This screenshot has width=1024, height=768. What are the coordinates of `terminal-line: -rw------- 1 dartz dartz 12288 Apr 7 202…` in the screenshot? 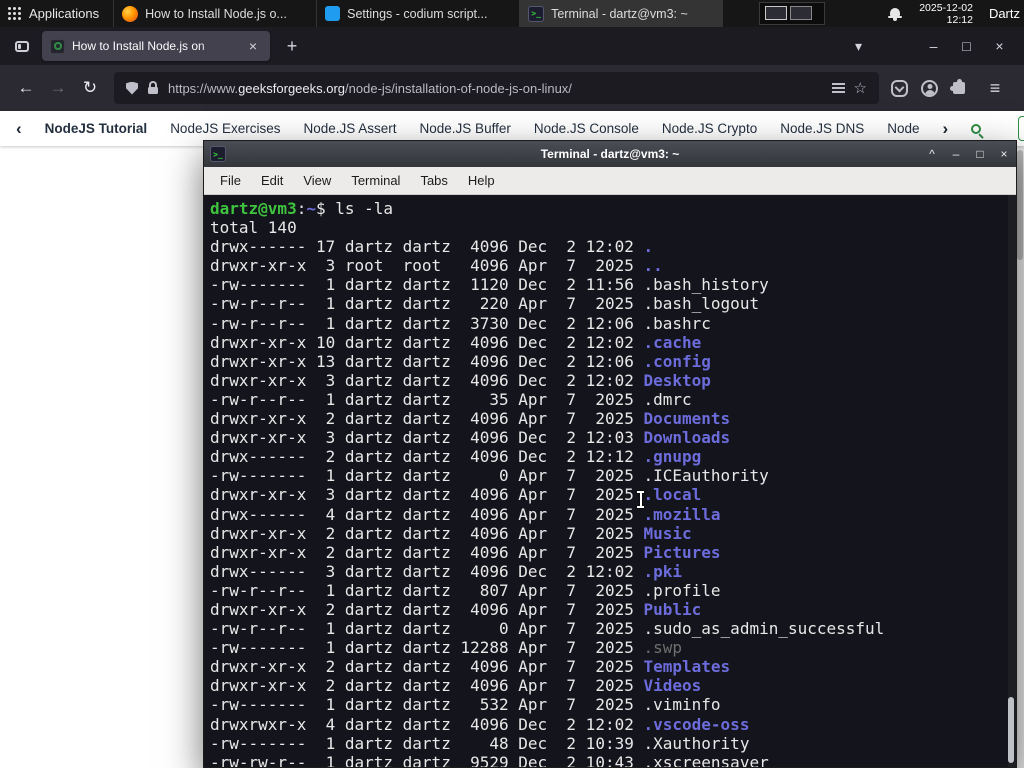 It's located at (446, 648).